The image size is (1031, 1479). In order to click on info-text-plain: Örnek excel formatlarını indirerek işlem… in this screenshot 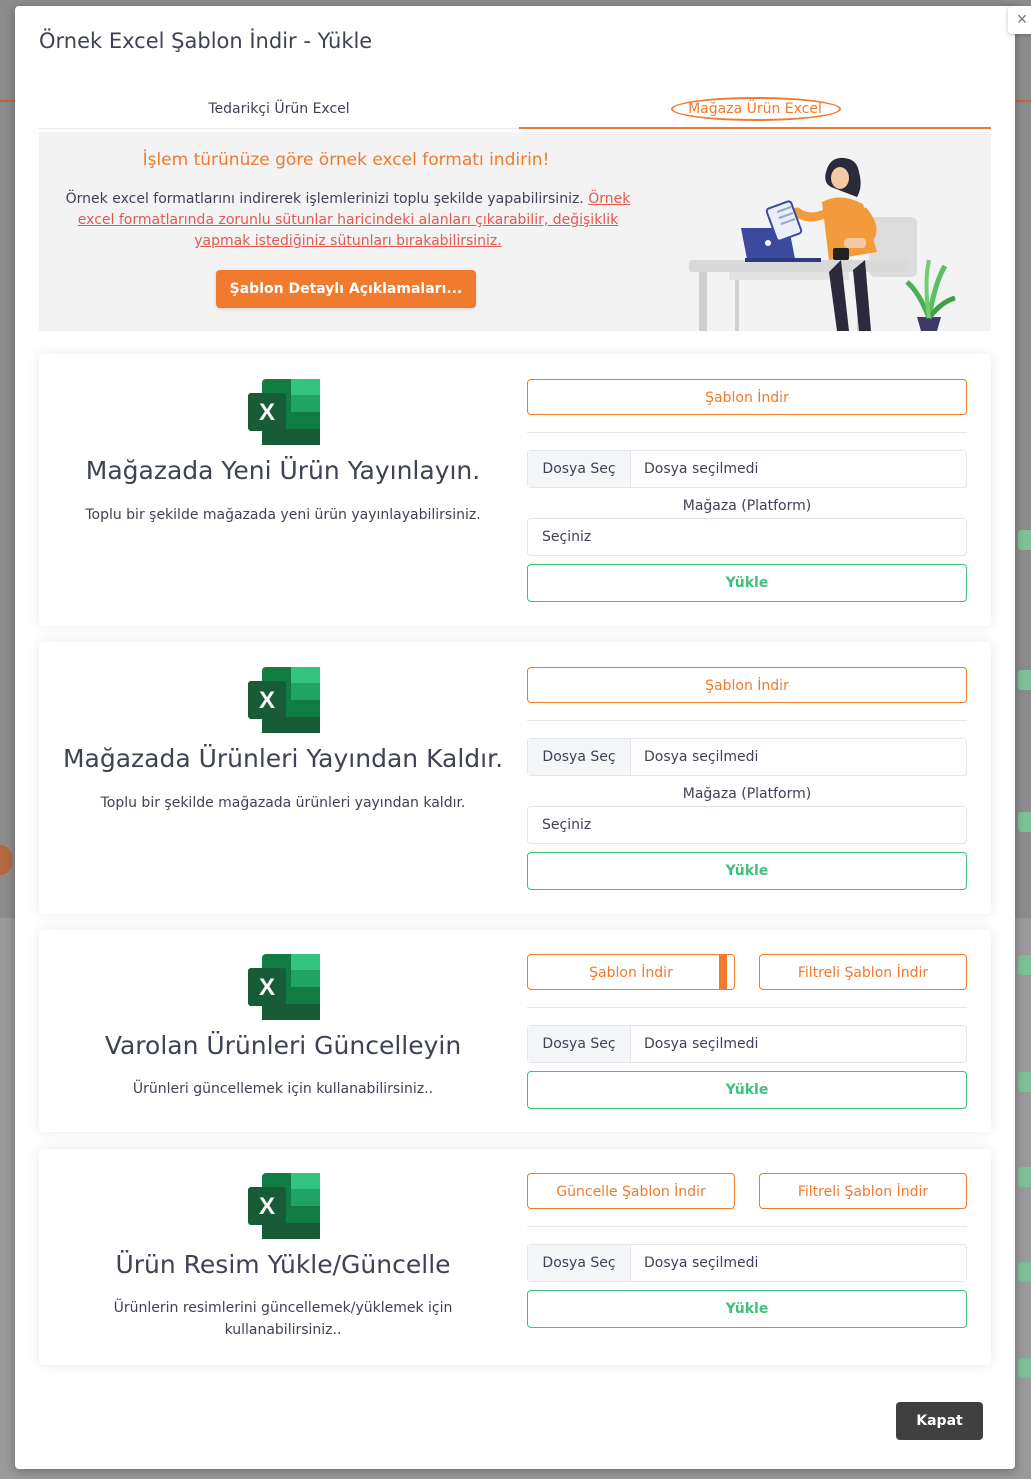, I will do `click(327, 199)`.